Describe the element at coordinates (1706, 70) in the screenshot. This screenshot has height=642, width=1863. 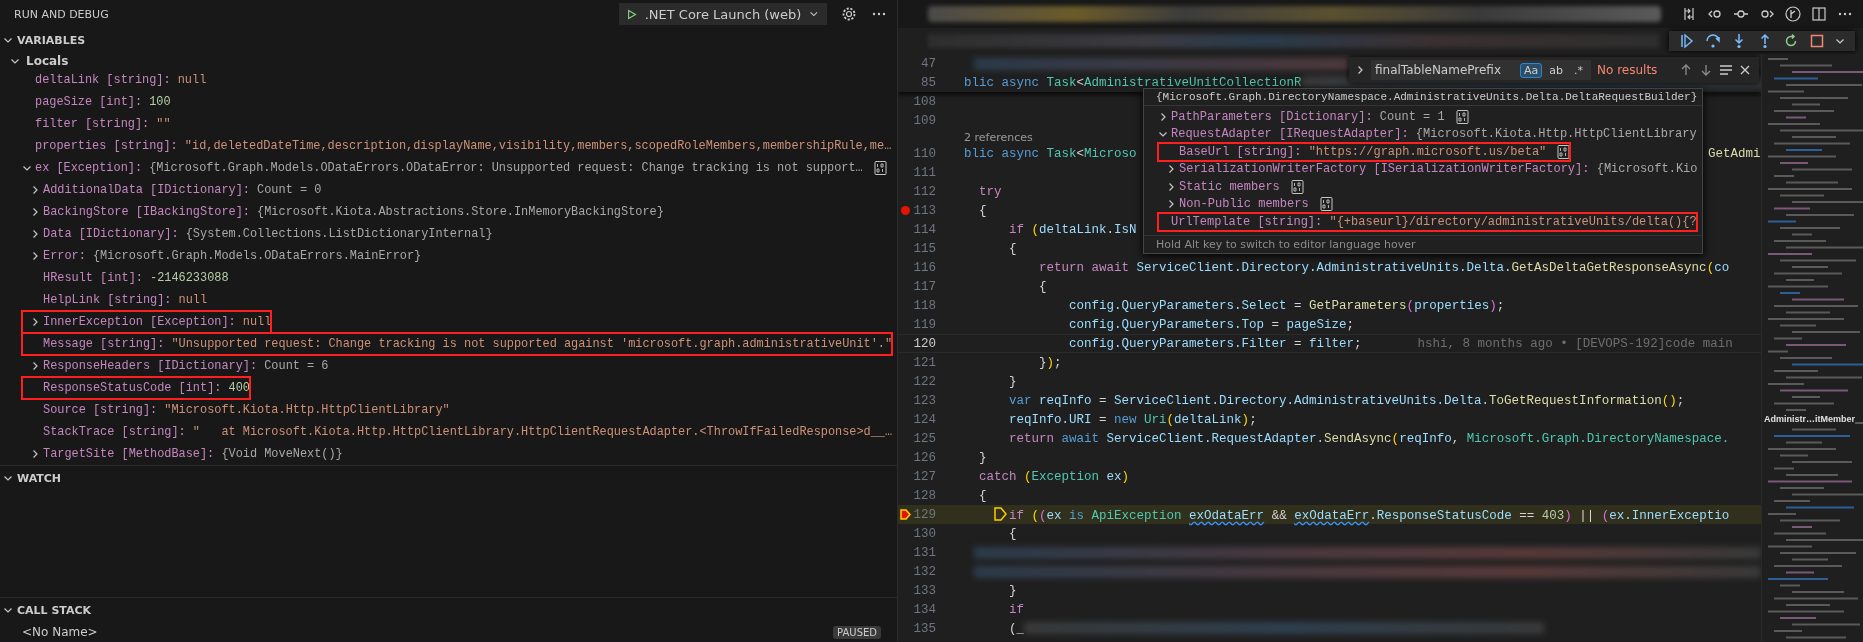
I see `arrow-down-icon` at that location.